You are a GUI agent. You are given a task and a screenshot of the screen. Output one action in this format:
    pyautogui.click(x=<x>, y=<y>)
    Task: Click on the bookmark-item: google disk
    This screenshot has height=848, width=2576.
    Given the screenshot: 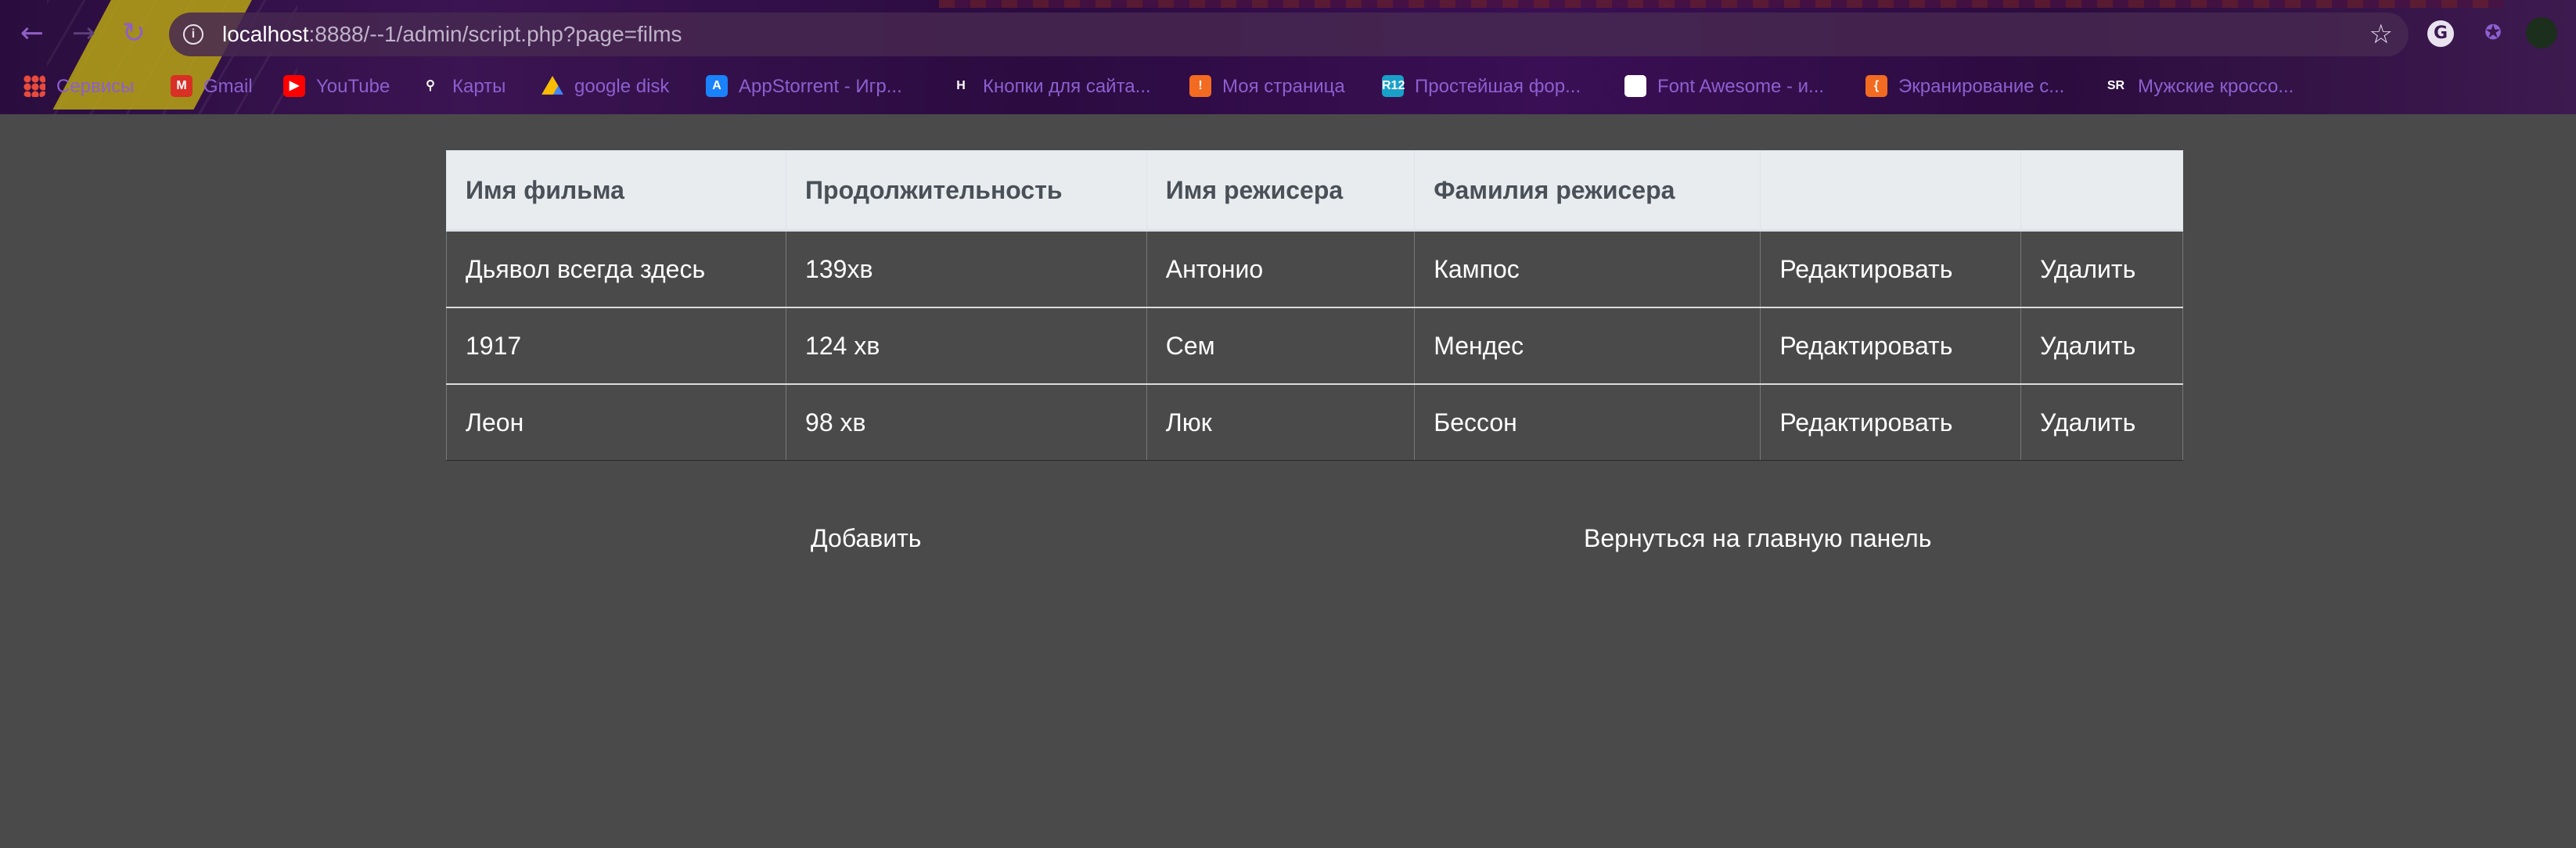 What is the action you would take?
    pyautogui.click(x=605, y=87)
    